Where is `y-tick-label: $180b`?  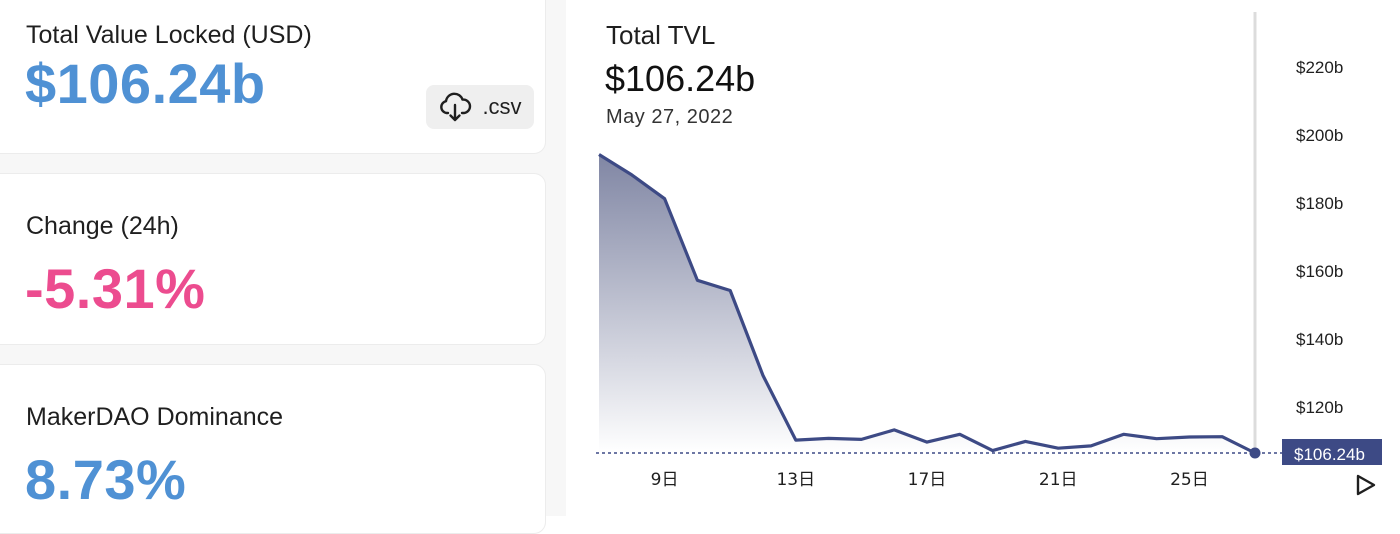
y-tick-label: $180b is located at coordinates (1319, 203).